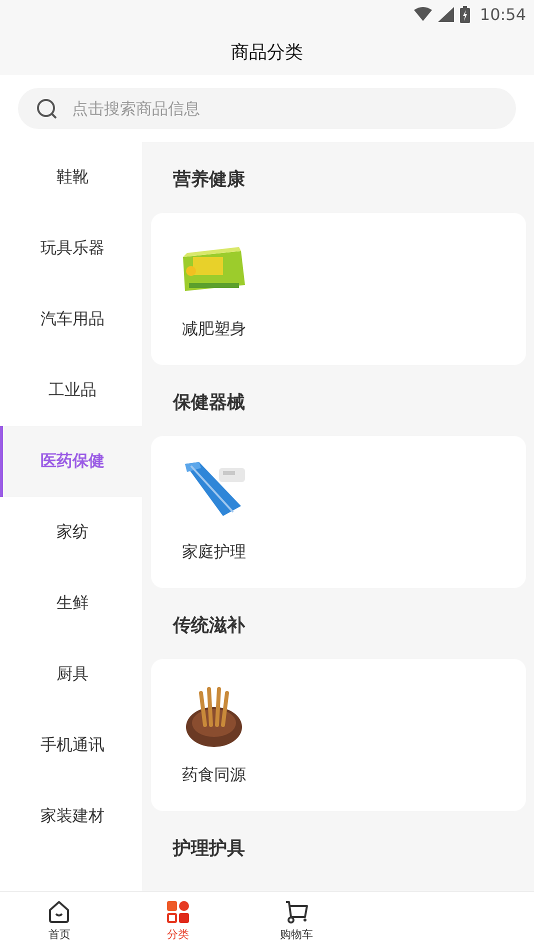 The height and width of the screenshot is (950, 534). Describe the element at coordinates (209, 403) in the screenshot. I see `section-title: 保健器械` at that location.